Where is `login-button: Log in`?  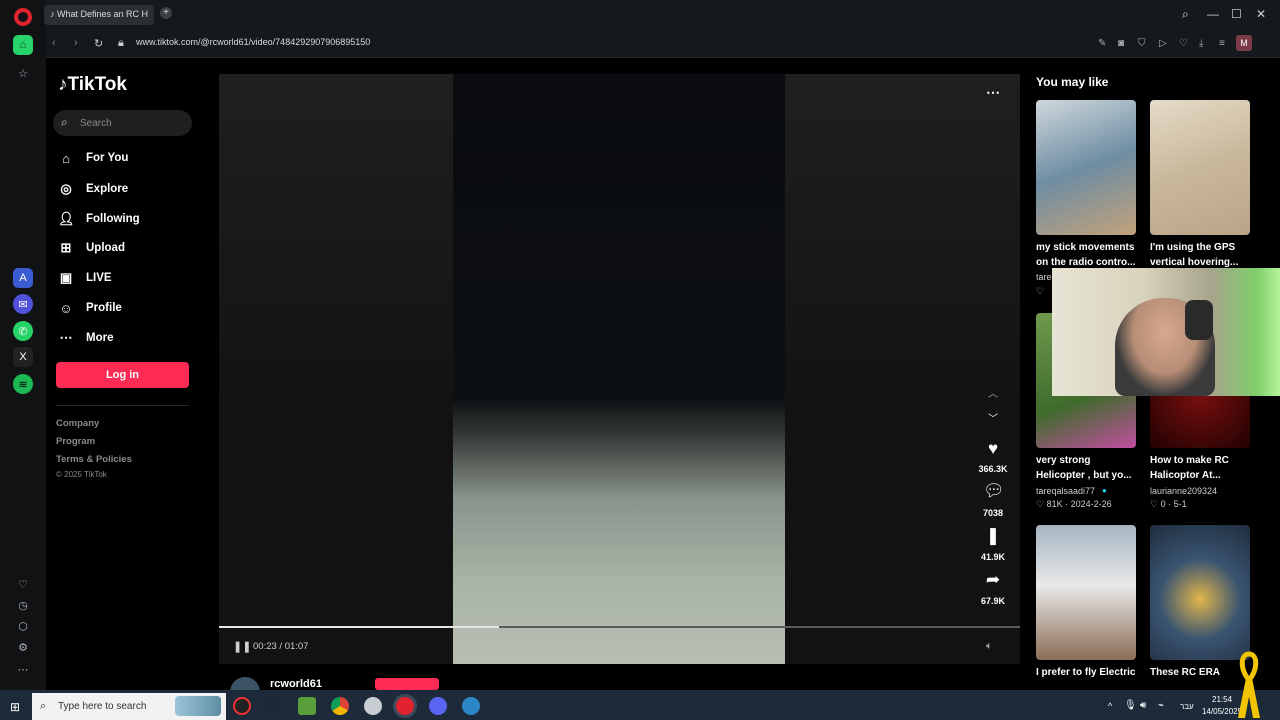
login-button: Log in is located at coordinates (122, 375).